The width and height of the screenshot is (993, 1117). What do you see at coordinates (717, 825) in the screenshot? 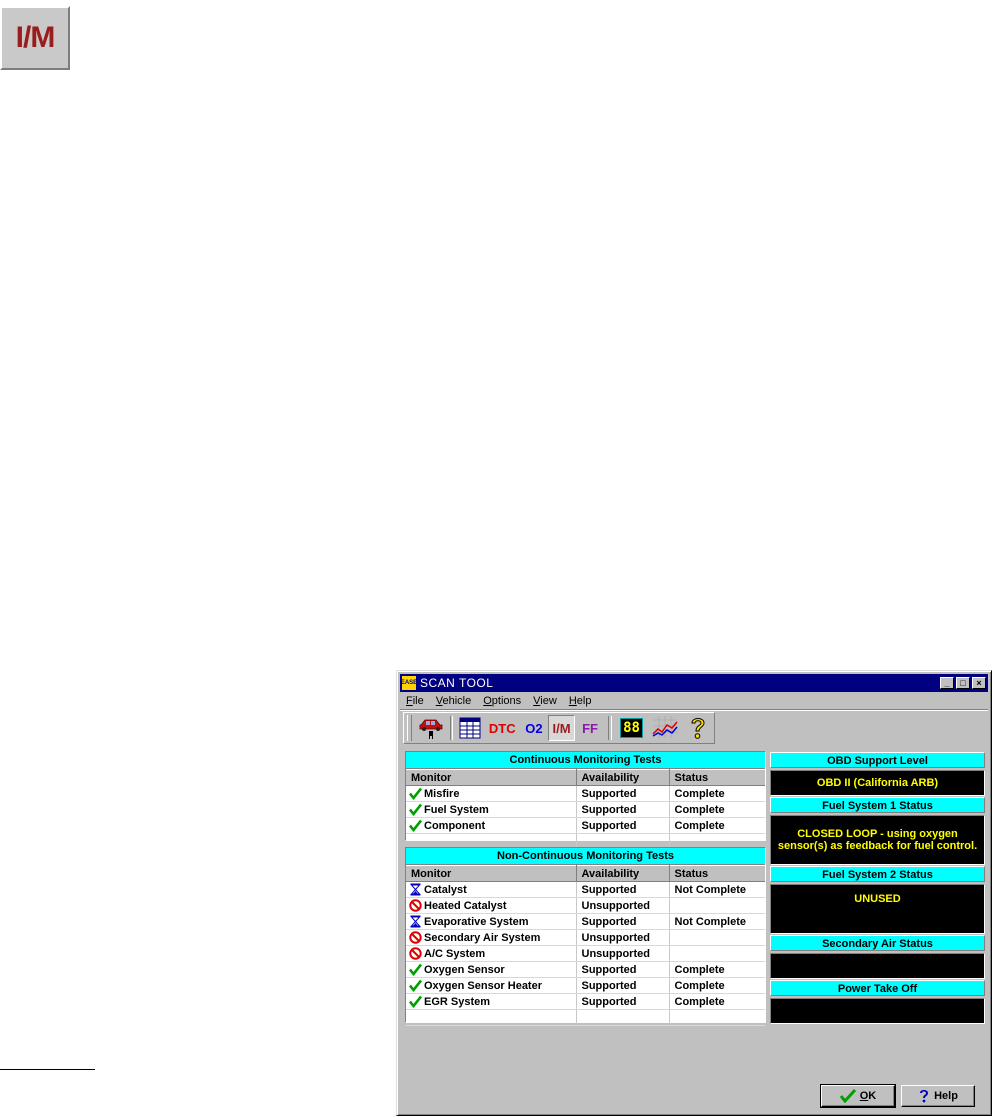
I see `status-cell: Complete` at bounding box center [717, 825].